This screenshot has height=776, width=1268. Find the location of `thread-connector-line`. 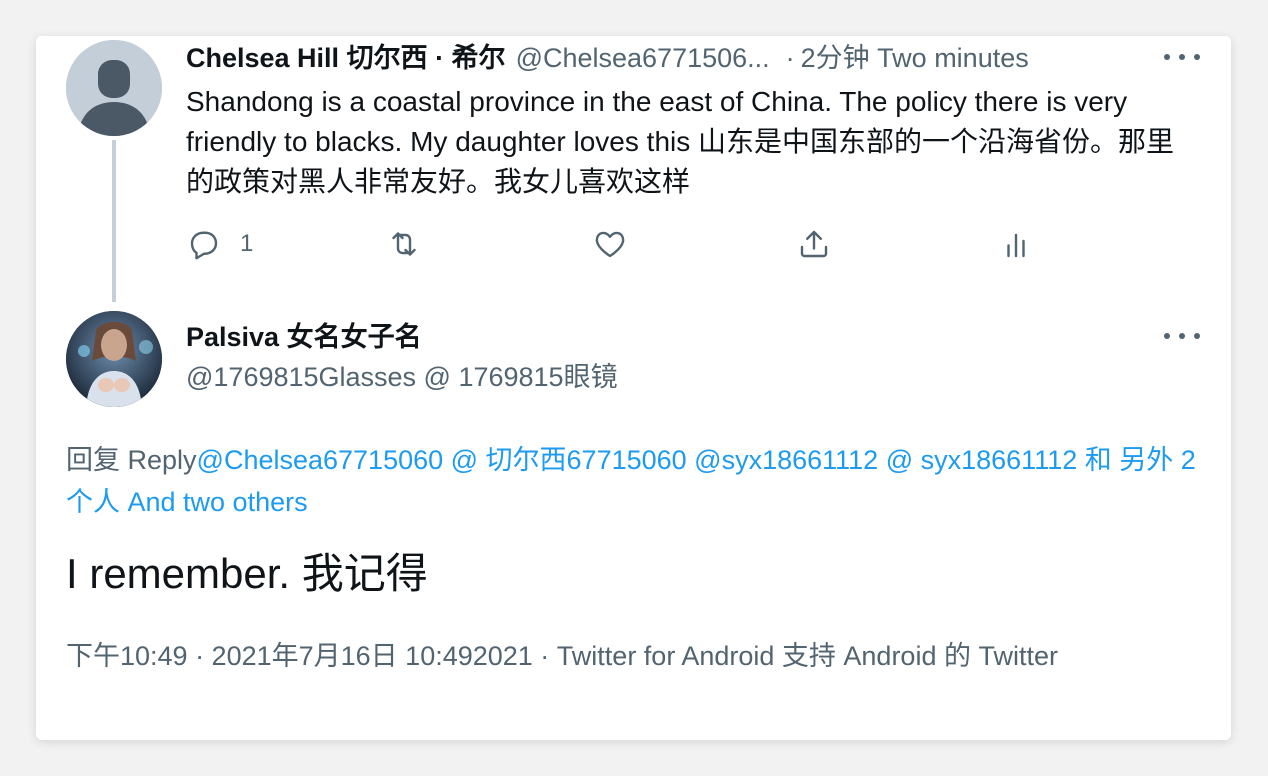

thread-connector-line is located at coordinates (114, 221).